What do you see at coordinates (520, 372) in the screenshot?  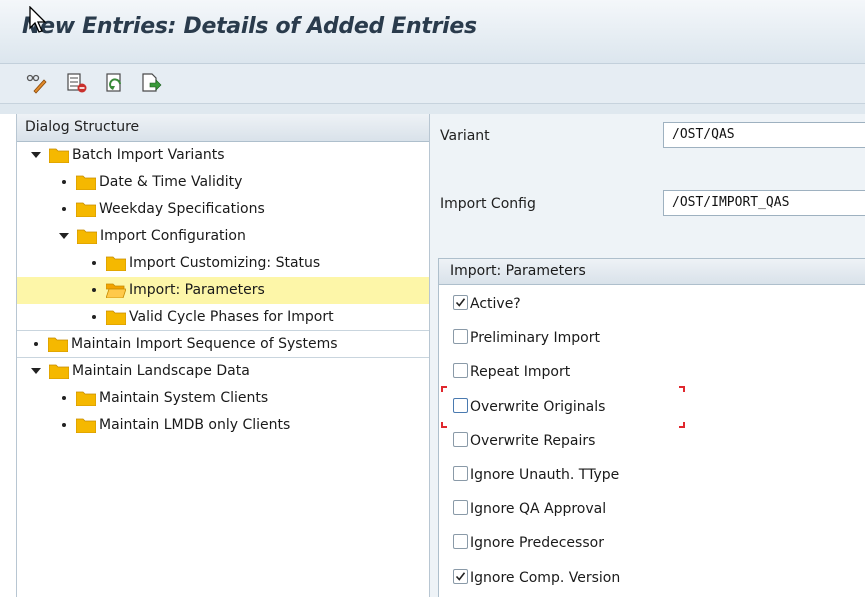 I see `parameter-checkbox-label: Repeat Import` at bounding box center [520, 372].